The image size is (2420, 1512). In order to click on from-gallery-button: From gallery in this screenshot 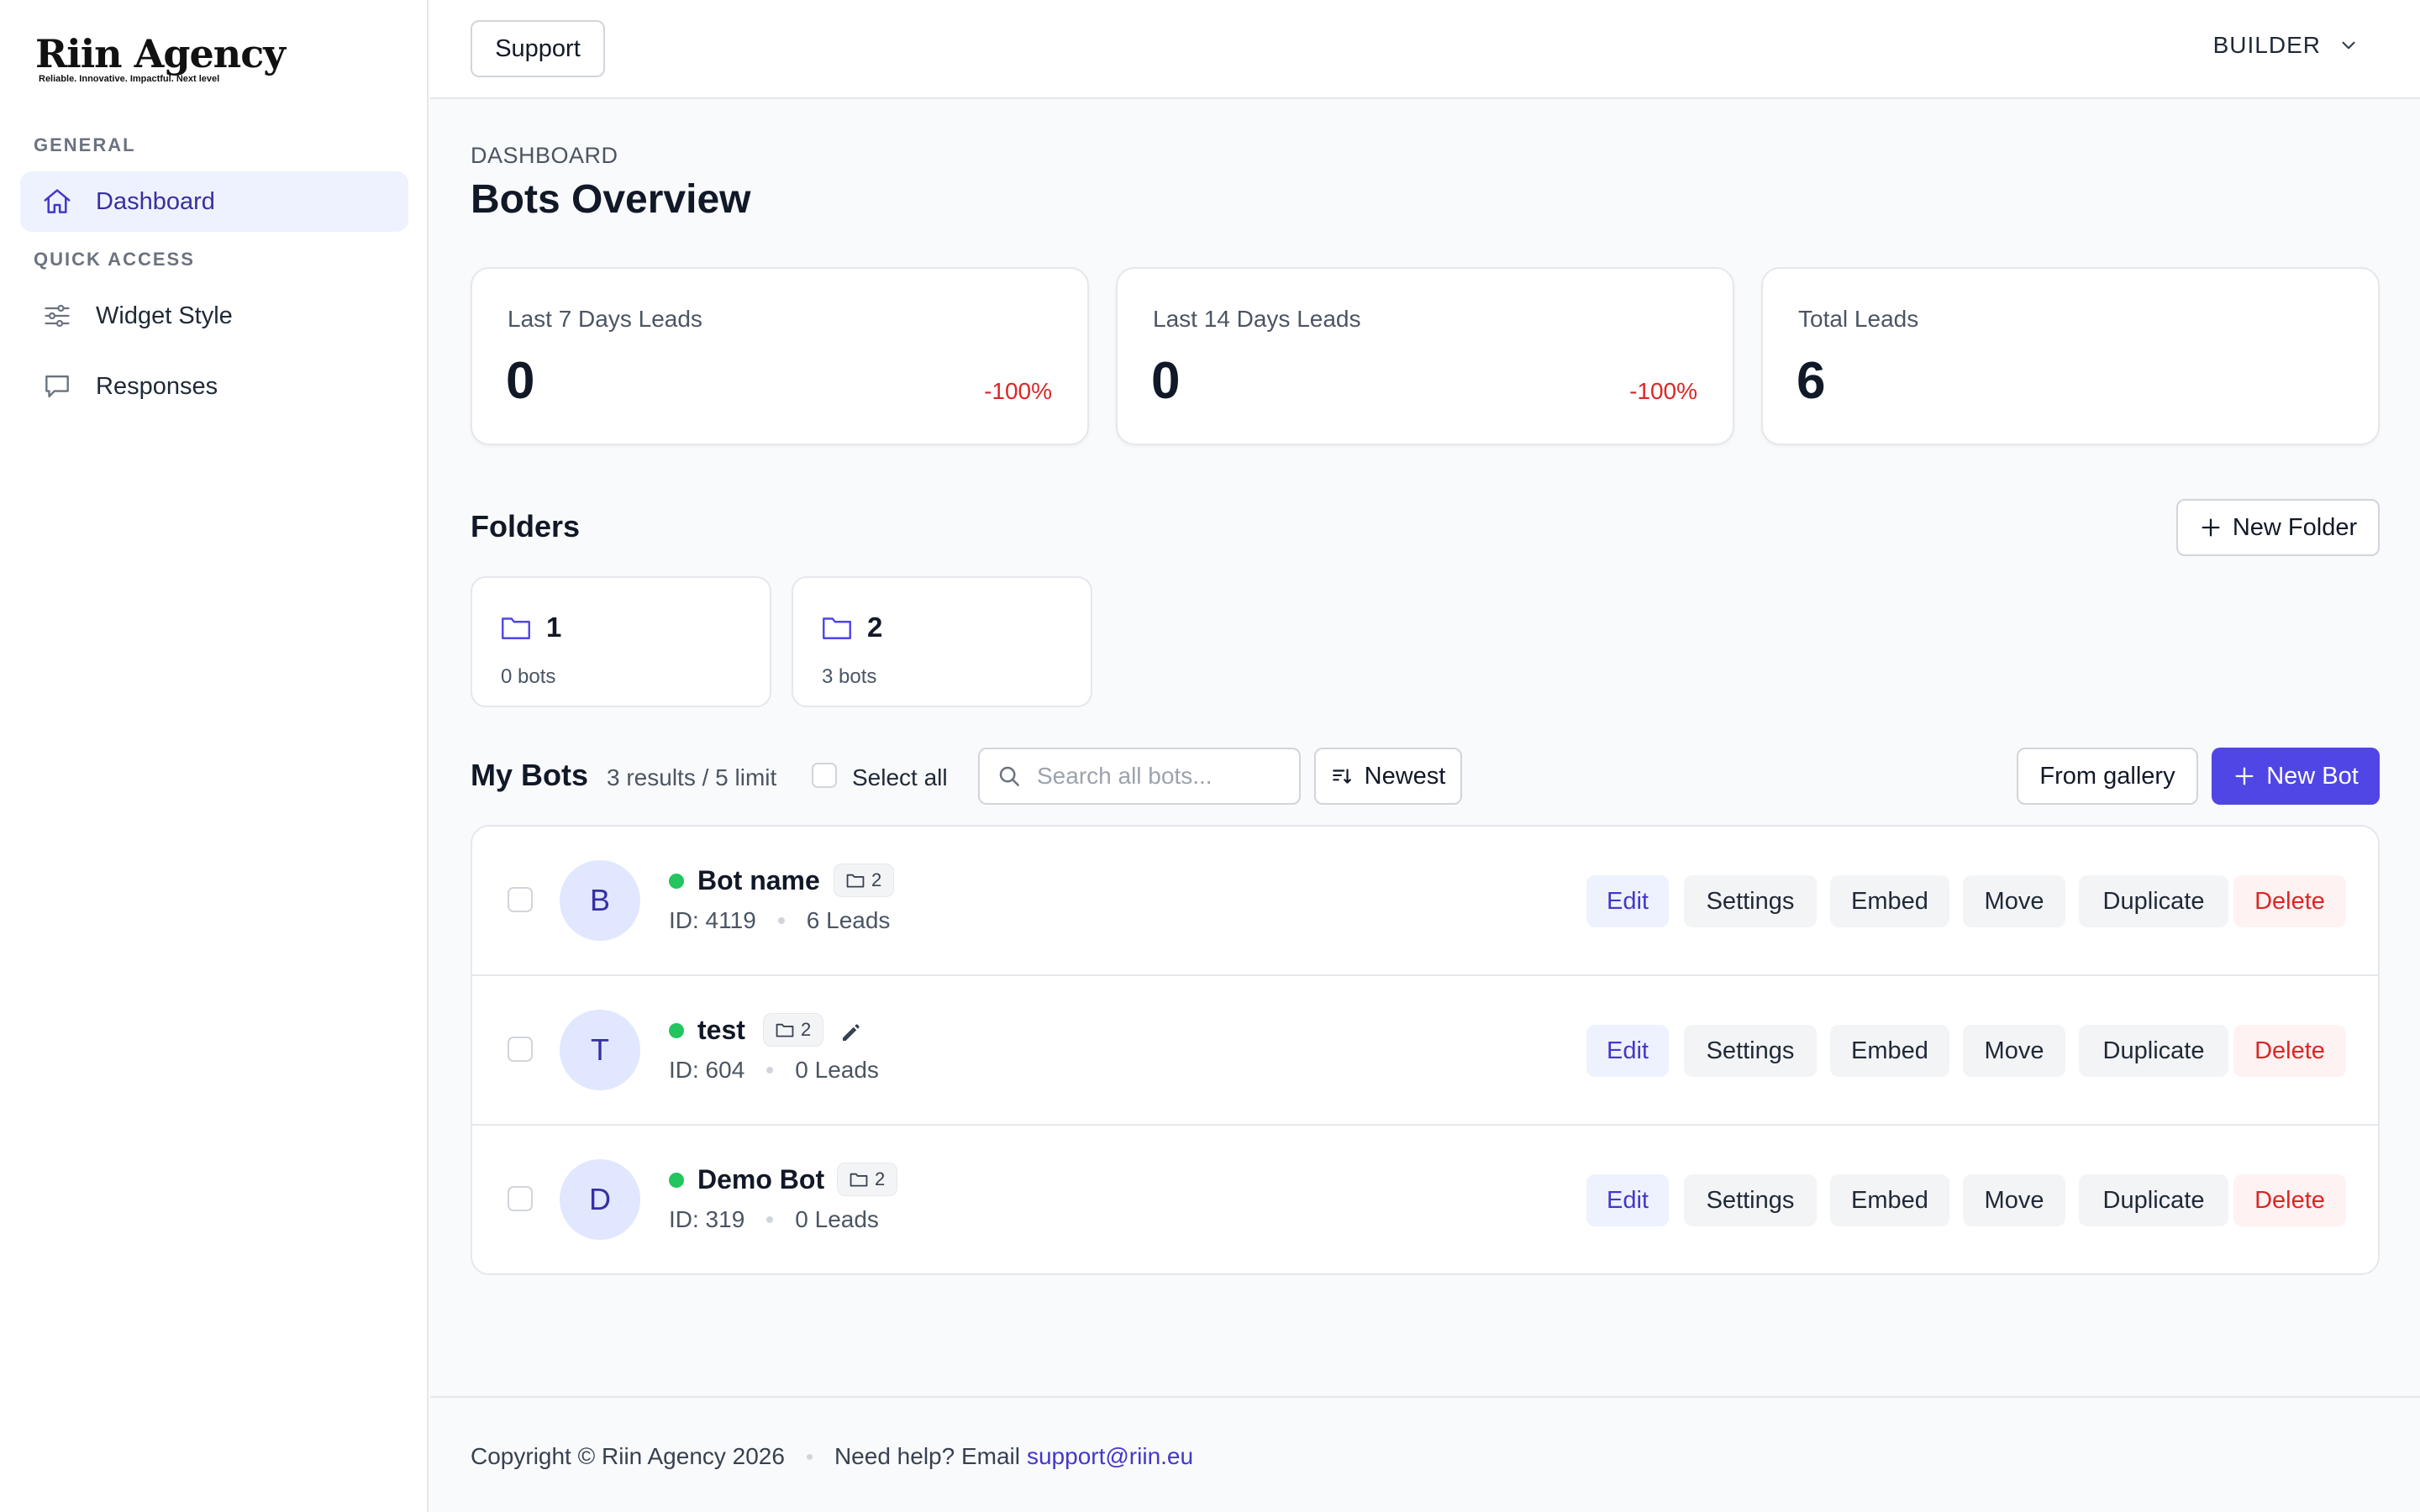, I will do `click(2107, 776)`.